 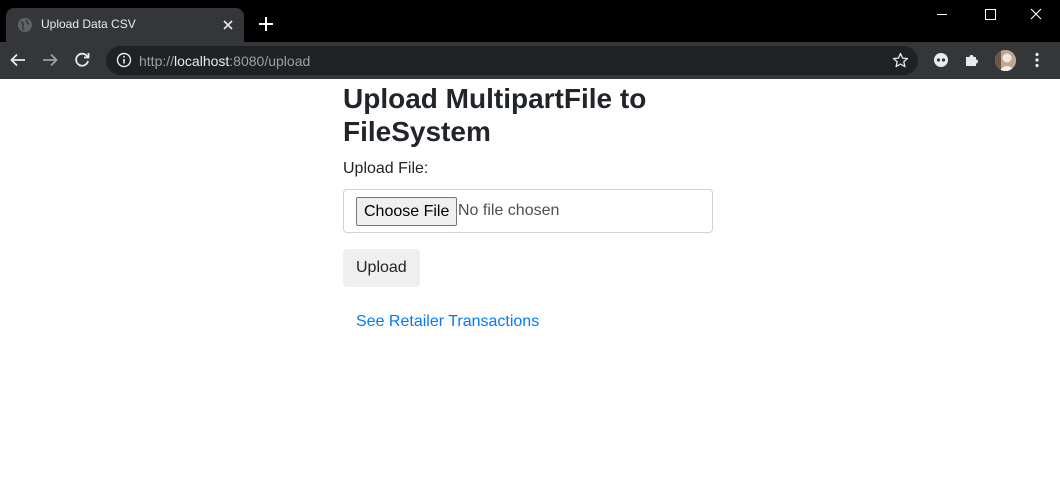 I want to click on choose-file-button: Choose File, so click(x=407, y=211).